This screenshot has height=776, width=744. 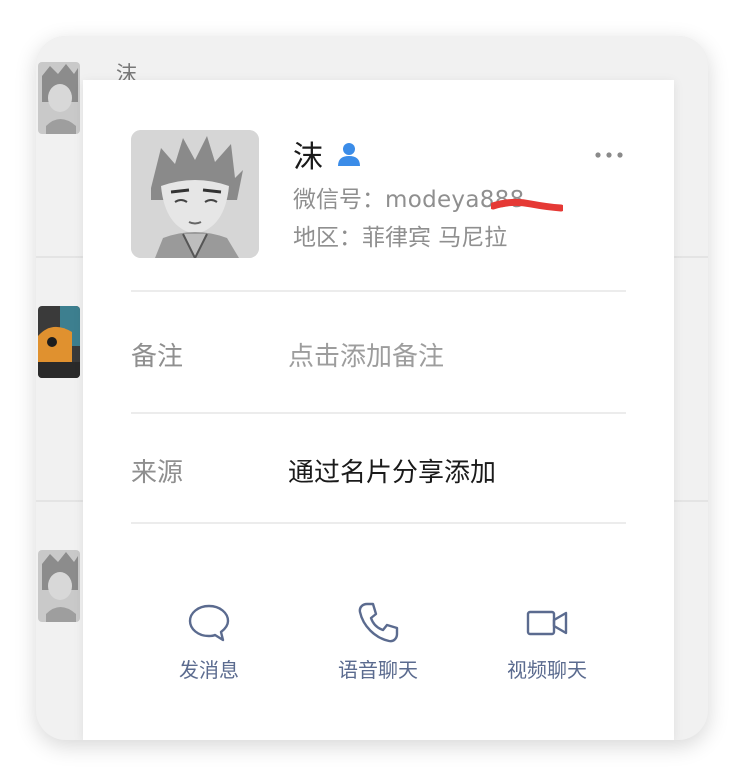 I want to click on video-call-label: 视频聊天, so click(x=547, y=670).